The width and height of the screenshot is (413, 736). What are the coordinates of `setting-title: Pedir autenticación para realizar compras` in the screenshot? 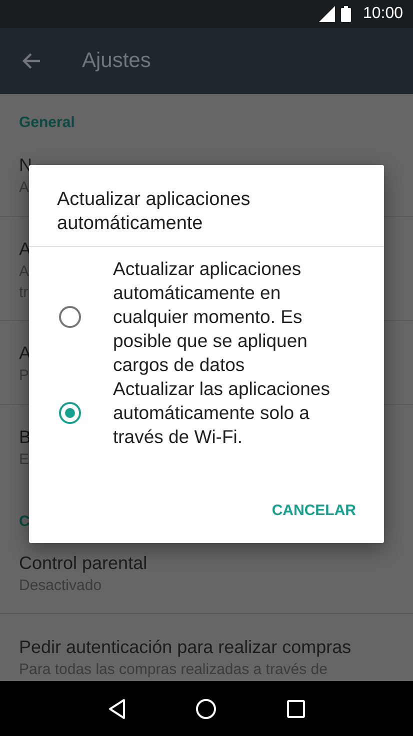 It's located at (185, 647).